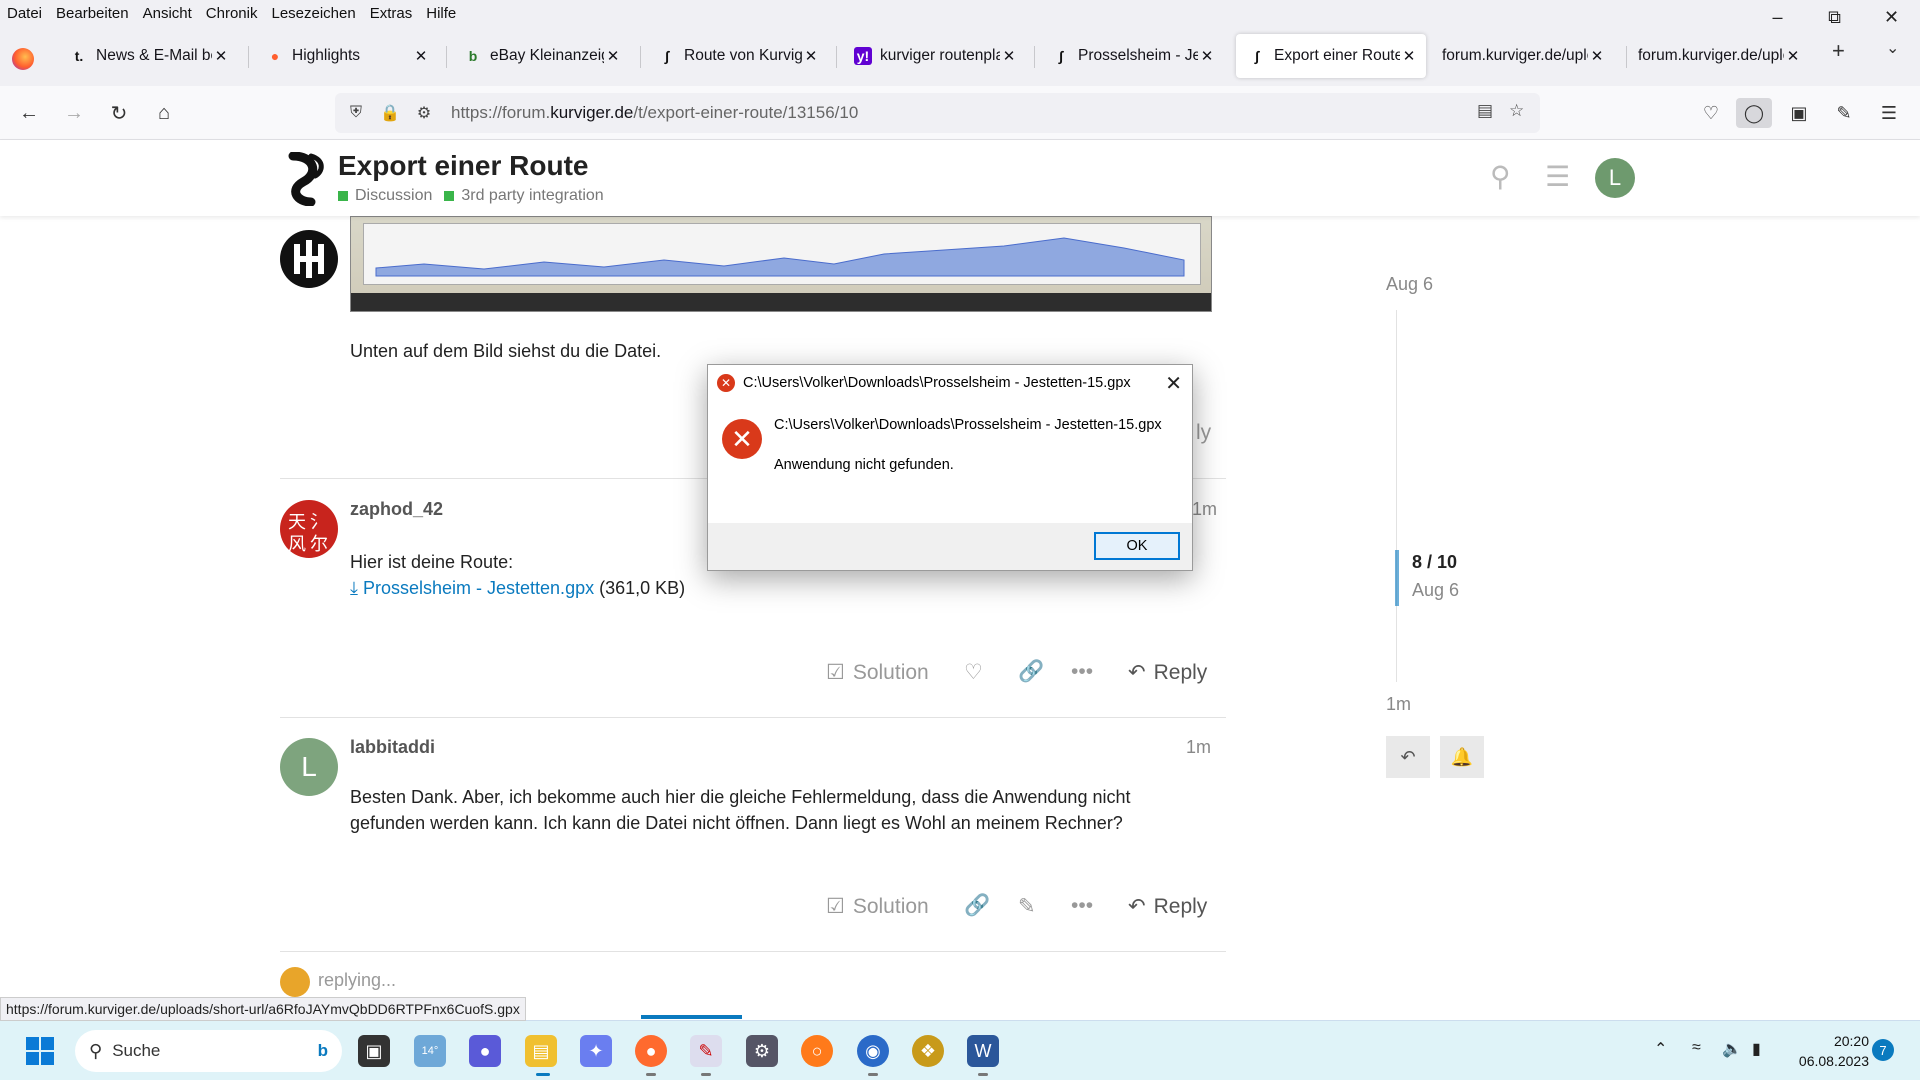 Image resolution: width=1920 pixels, height=1080 pixels. Describe the element at coordinates (1732, 1049) in the screenshot. I see `volume-icon: 🔈` at that location.